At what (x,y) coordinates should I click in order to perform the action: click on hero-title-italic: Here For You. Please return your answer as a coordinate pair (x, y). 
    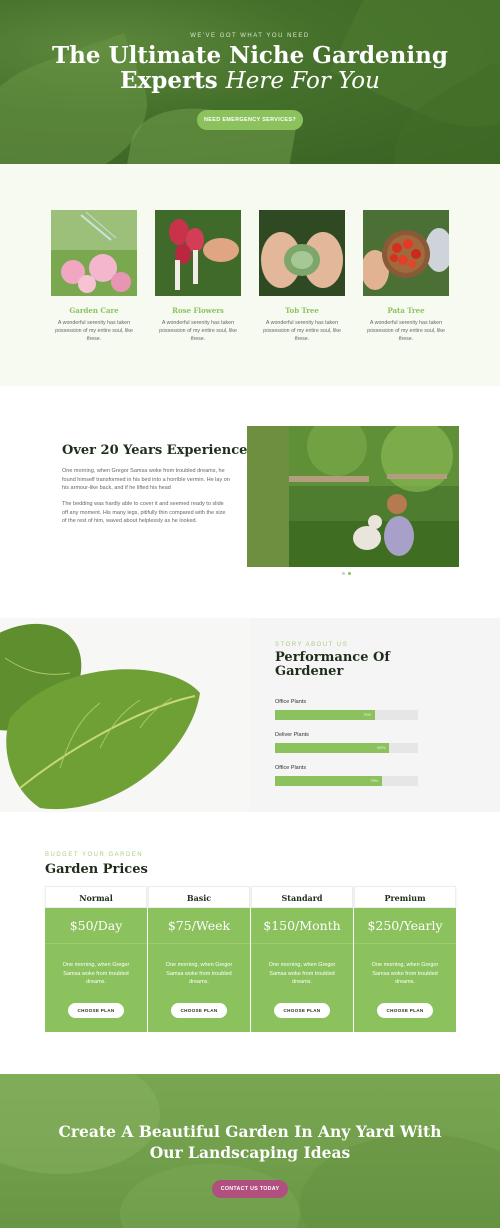
    Looking at the image, I should click on (302, 81).